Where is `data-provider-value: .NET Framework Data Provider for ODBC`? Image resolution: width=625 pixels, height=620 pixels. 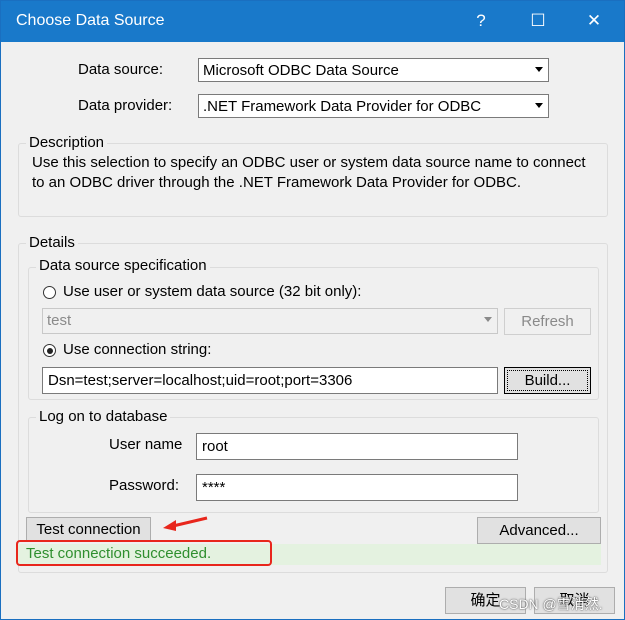
data-provider-value: .NET Framework Data Provider for ODBC is located at coordinates (342, 106).